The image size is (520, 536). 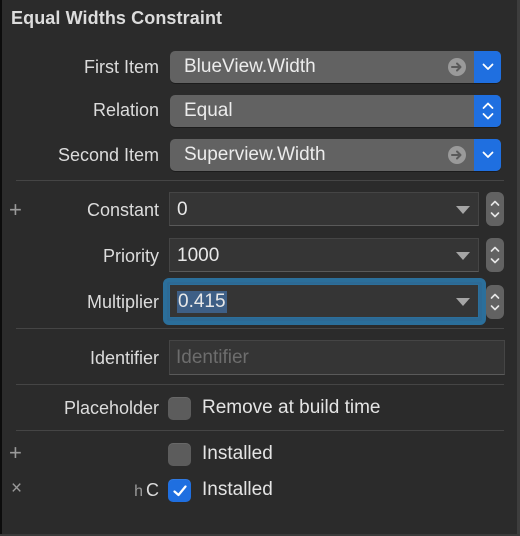 I want to click on constant-stepper, so click(x=495, y=209).